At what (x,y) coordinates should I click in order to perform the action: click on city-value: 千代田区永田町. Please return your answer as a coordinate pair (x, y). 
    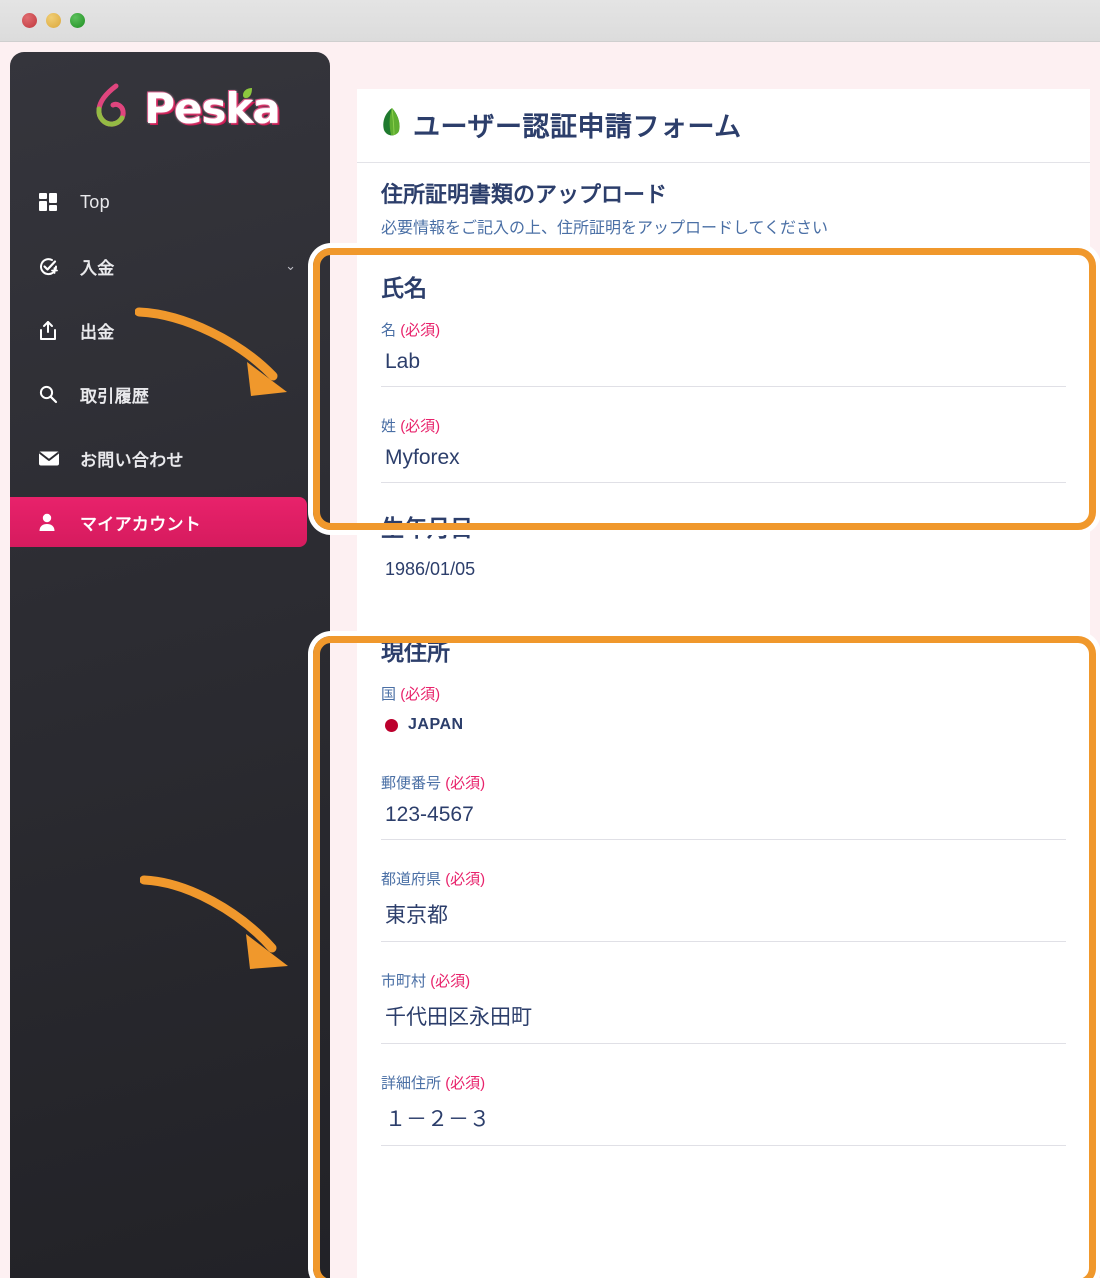
    Looking at the image, I should click on (723, 1022).